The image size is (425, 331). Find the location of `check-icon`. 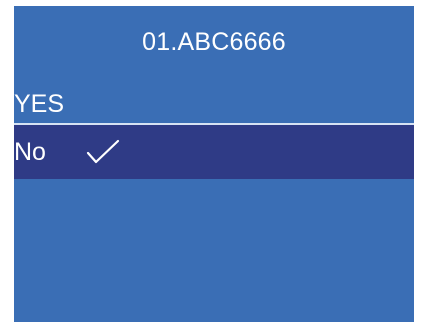

check-icon is located at coordinates (103, 151).